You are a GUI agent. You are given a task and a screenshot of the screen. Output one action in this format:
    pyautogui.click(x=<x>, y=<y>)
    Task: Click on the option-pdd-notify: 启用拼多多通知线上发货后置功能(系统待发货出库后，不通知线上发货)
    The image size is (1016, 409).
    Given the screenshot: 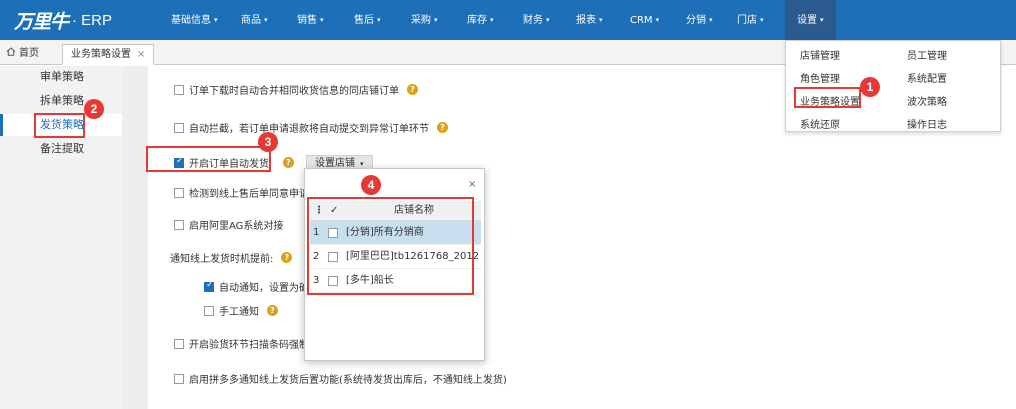 What is the action you would take?
    pyautogui.click(x=340, y=378)
    